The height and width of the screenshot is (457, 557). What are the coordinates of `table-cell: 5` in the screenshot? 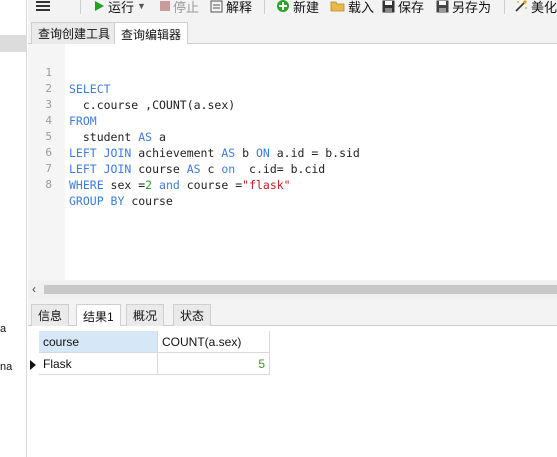 It's located at (214, 364).